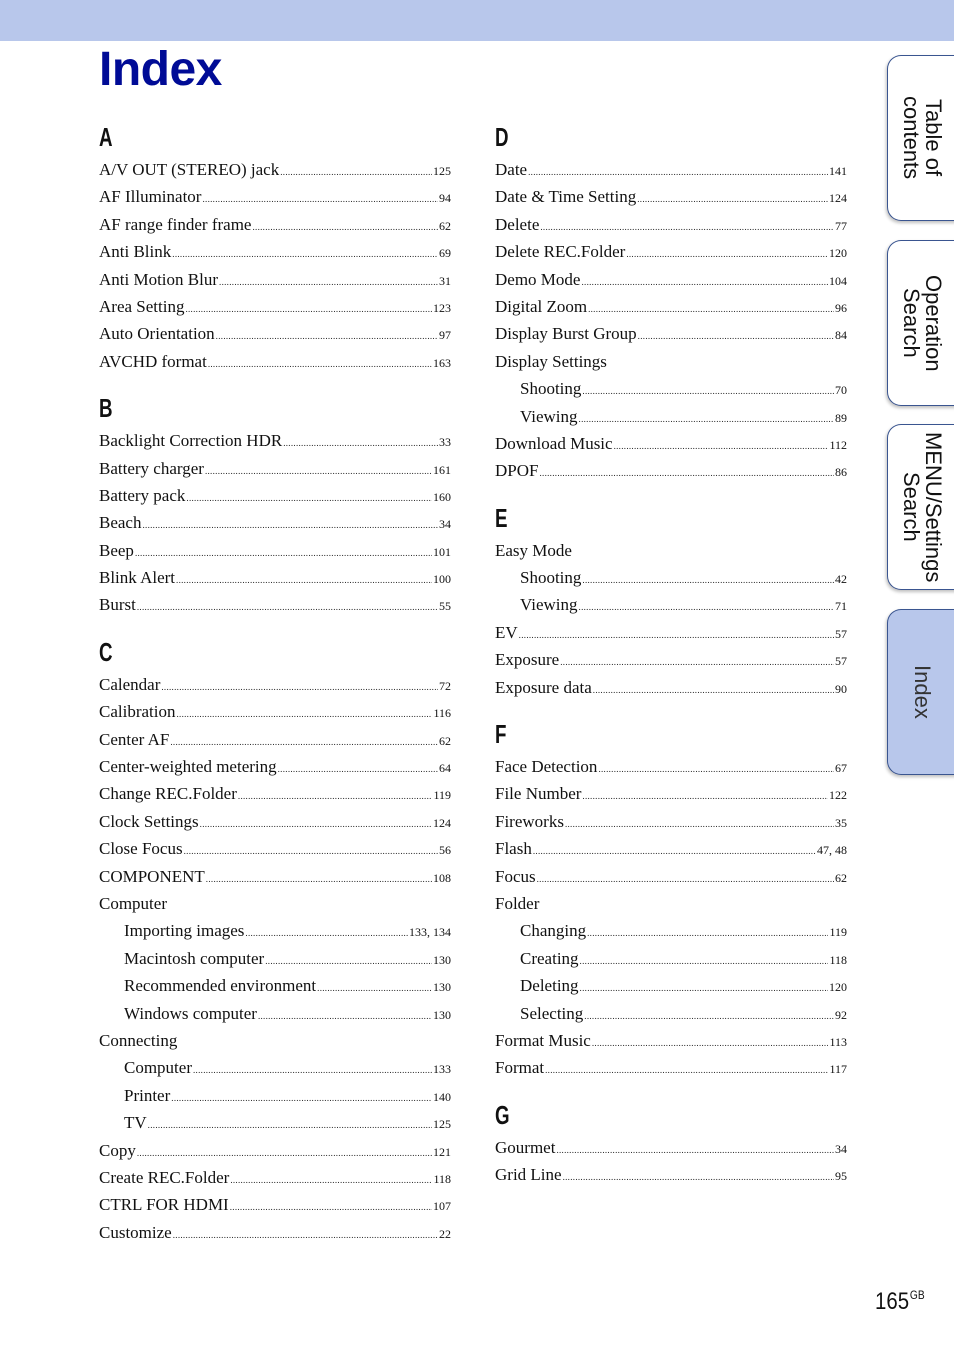 The width and height of the screenshot is (954, 1369). What do you see at coordinates (671, 687) in the screenshot?
I see `index-entry: Exposure data 90` at bounding box center [671, 687].